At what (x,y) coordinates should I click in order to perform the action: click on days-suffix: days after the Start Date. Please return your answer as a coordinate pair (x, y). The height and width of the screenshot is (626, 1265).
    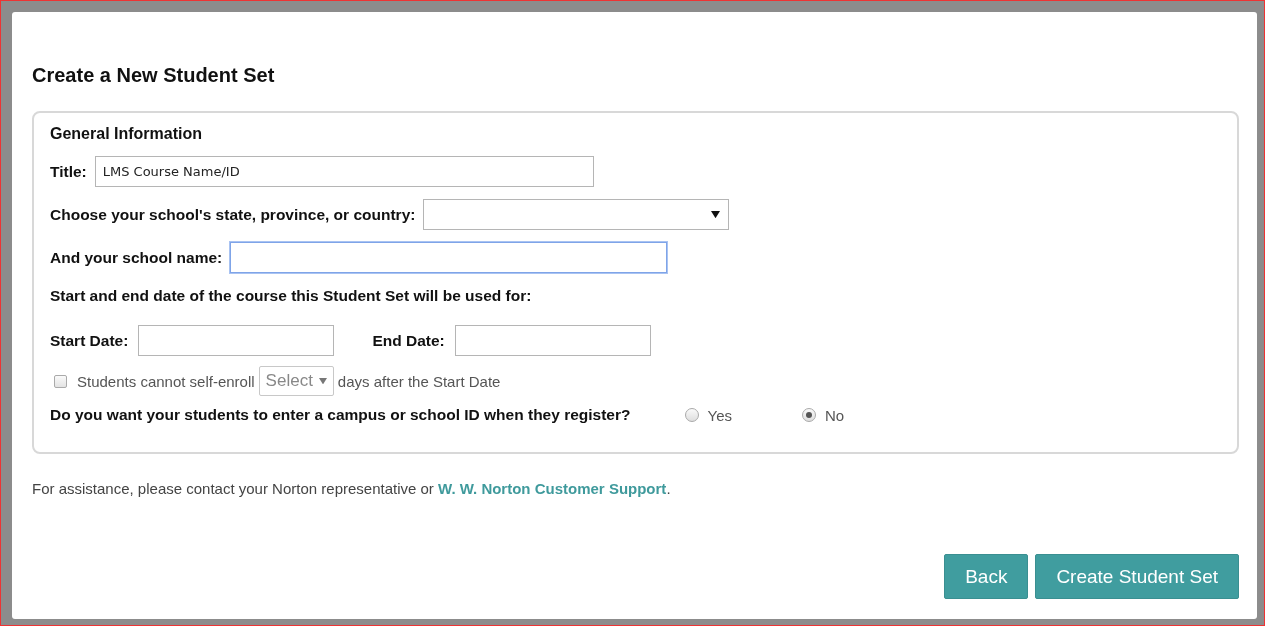
    Looking at the image, I should click on (419, 381).